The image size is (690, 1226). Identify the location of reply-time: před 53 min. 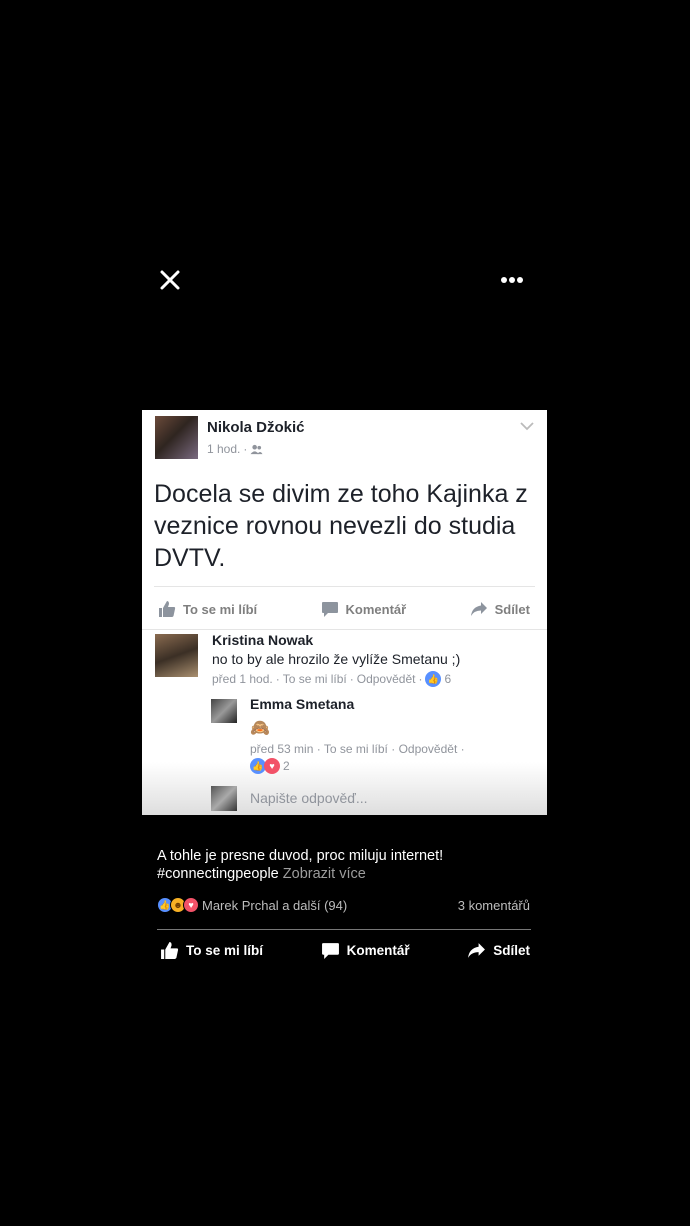
(282, 749).